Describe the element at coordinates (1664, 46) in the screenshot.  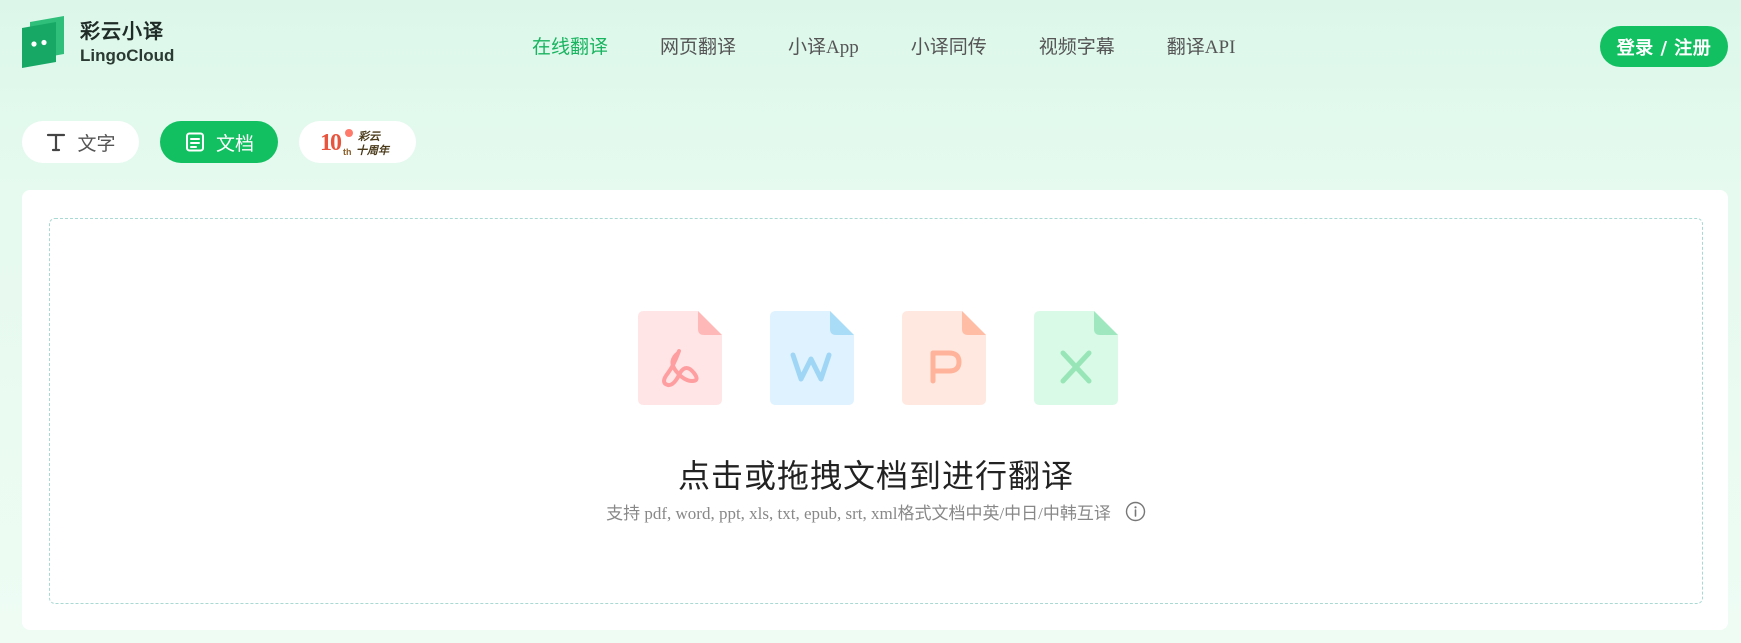
I see `login-register-button: 登录 / 注册` at that location.